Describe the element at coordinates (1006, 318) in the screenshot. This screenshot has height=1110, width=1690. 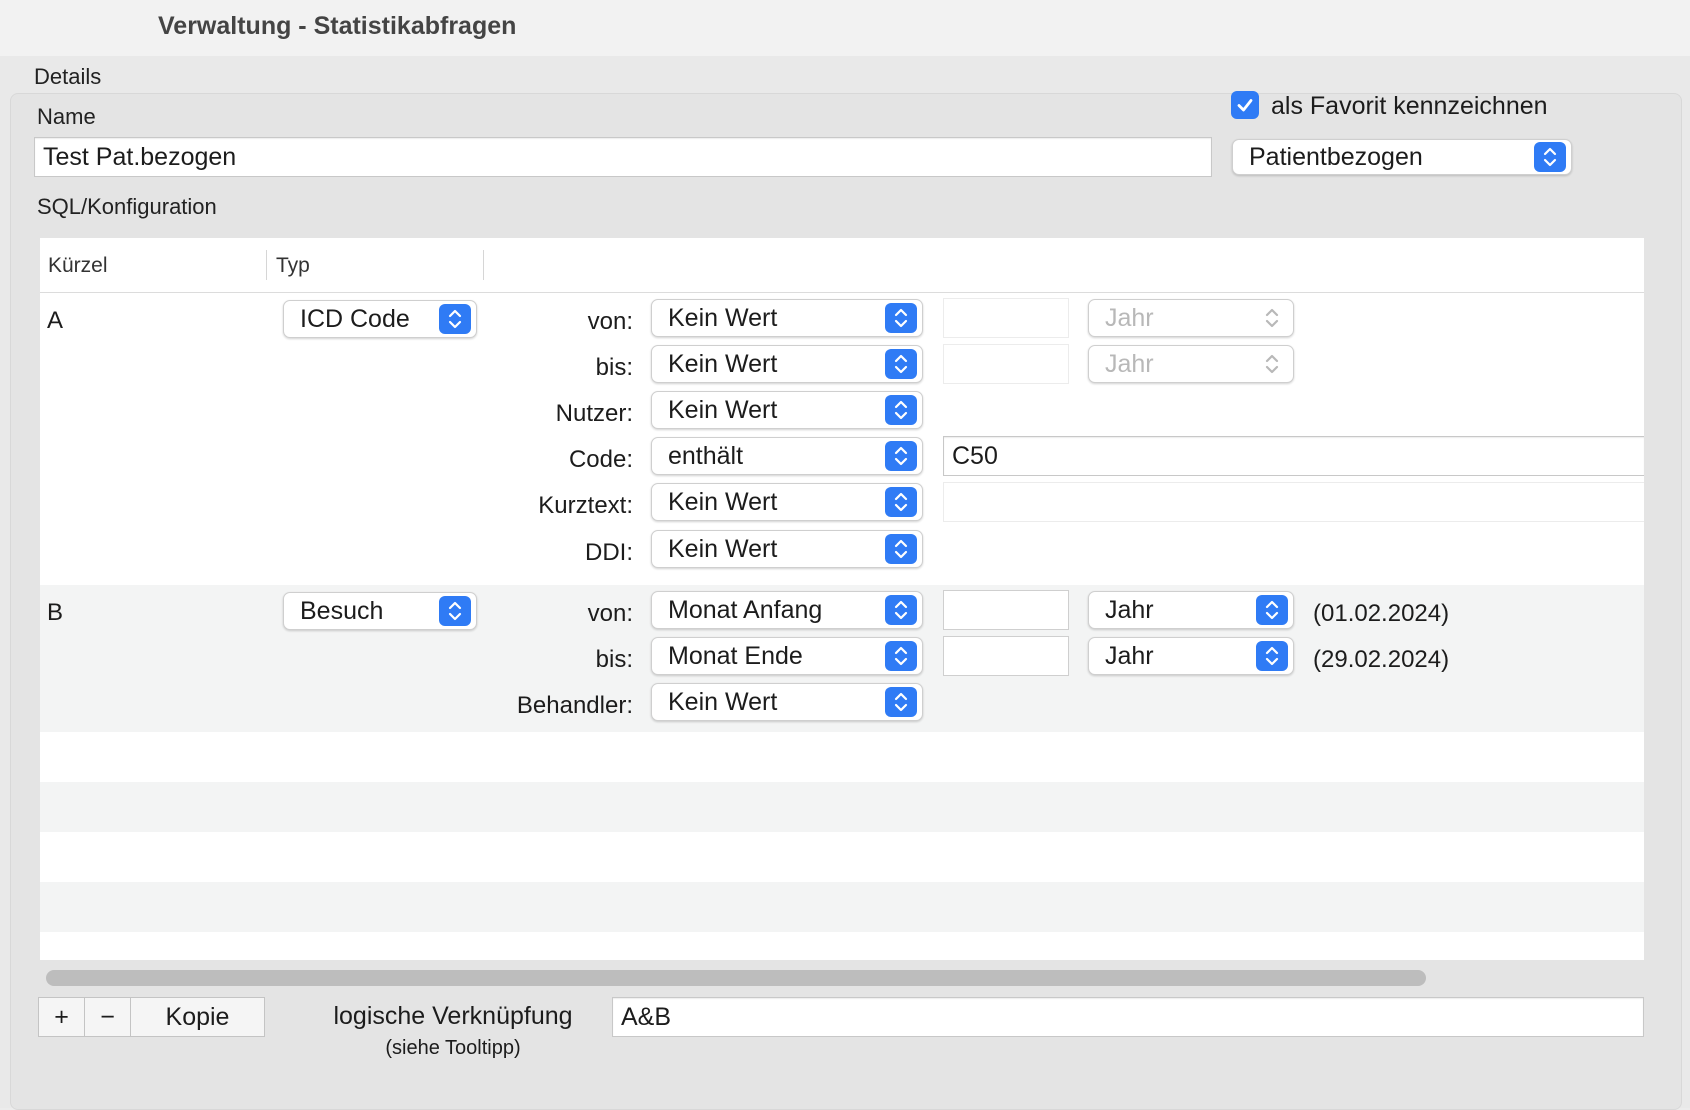
I see `row-a-von-offset-field` at that location.